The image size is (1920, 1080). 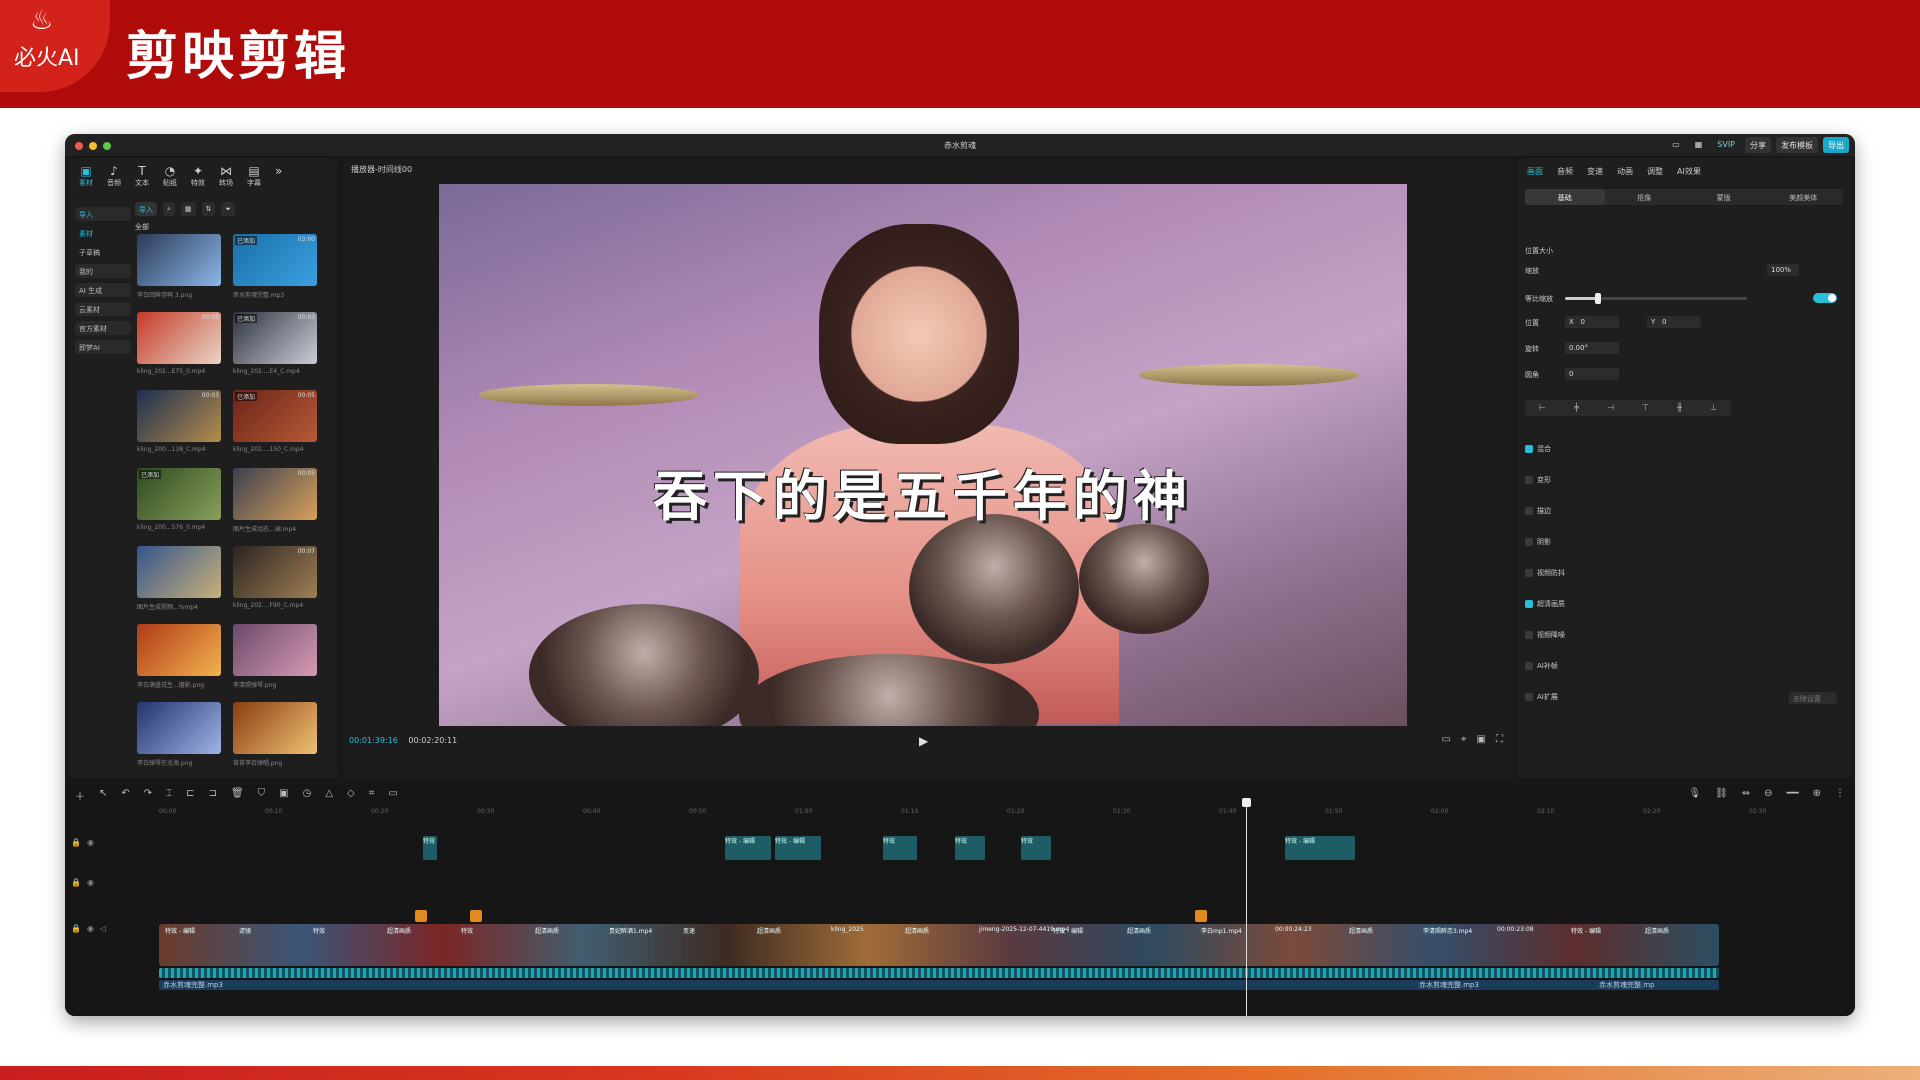 I want to click on sidebar-item-cloud: 云素材, so click(x=103, y=309).